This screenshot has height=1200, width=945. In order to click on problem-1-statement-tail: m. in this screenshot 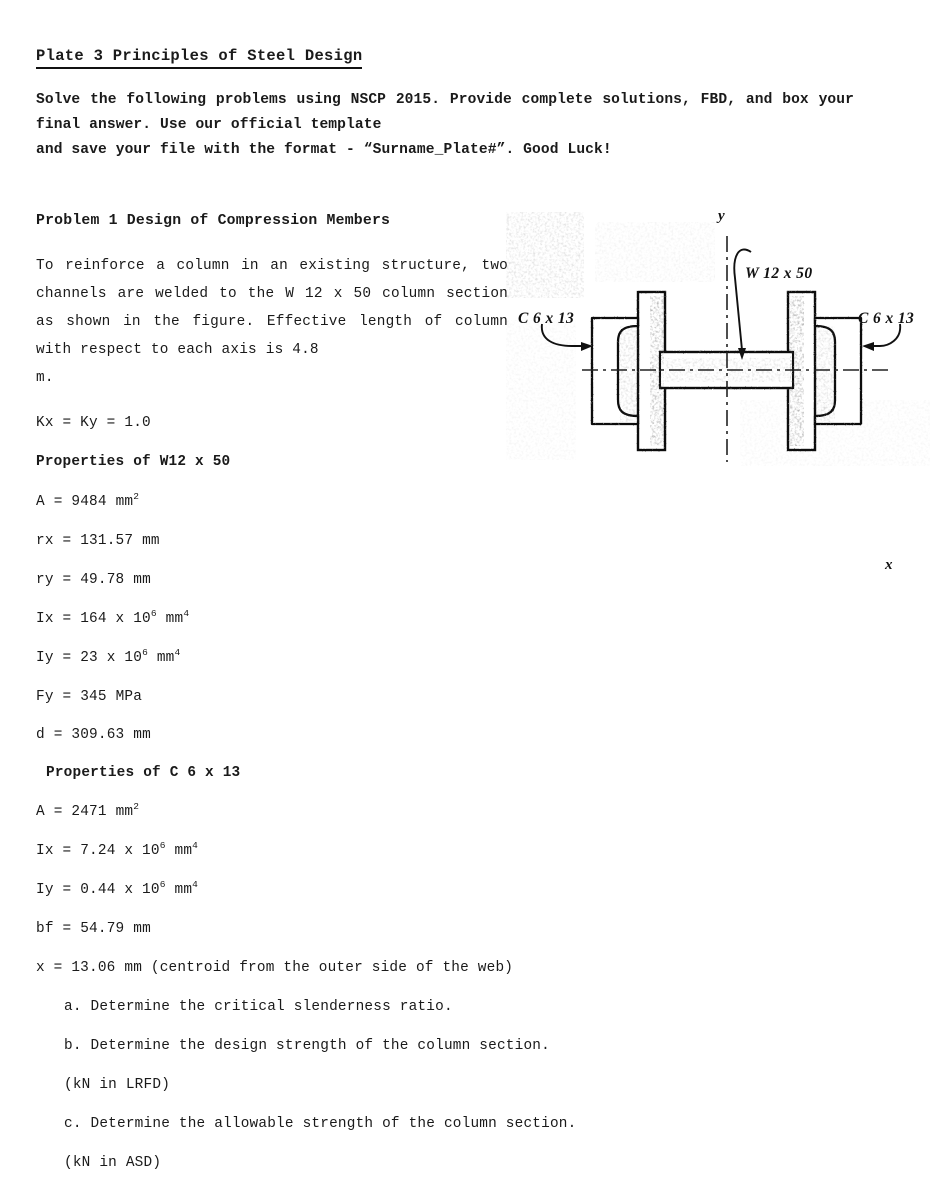, I will do `click(45, 378)`.